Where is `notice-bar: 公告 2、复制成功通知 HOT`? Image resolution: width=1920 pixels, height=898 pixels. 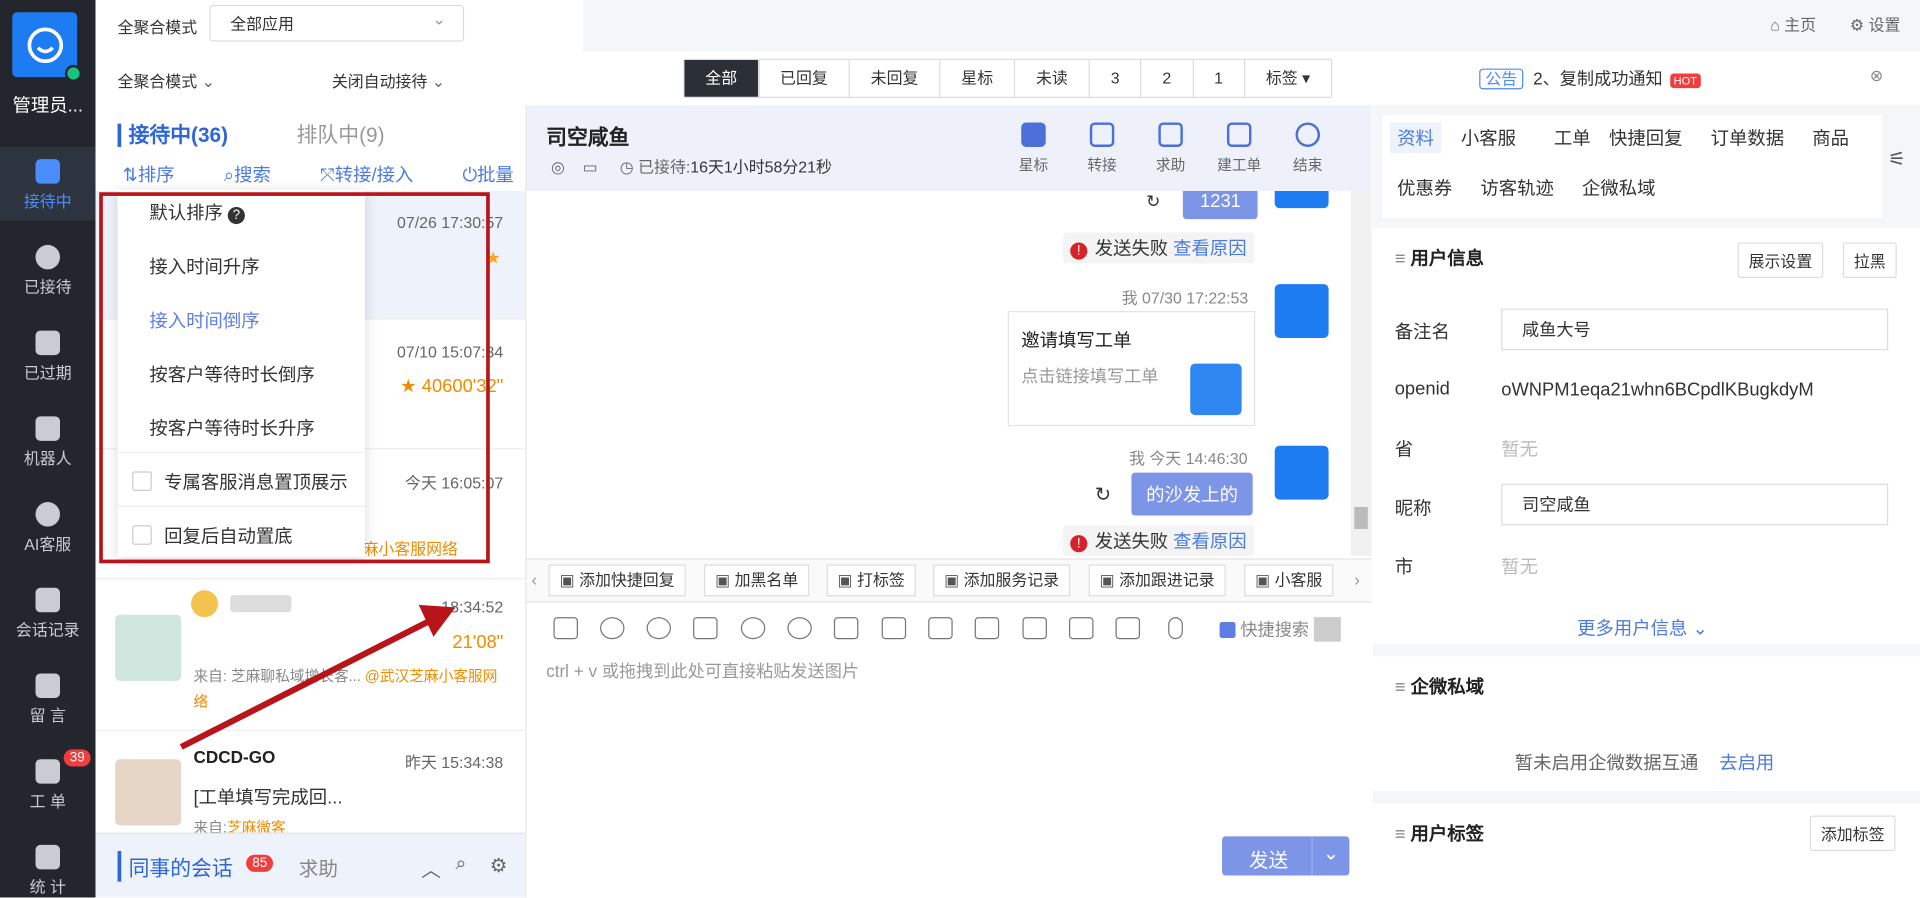 notice-bar: 公告 2、复制成功通知 HOT is located at coordinates (1590, 78).